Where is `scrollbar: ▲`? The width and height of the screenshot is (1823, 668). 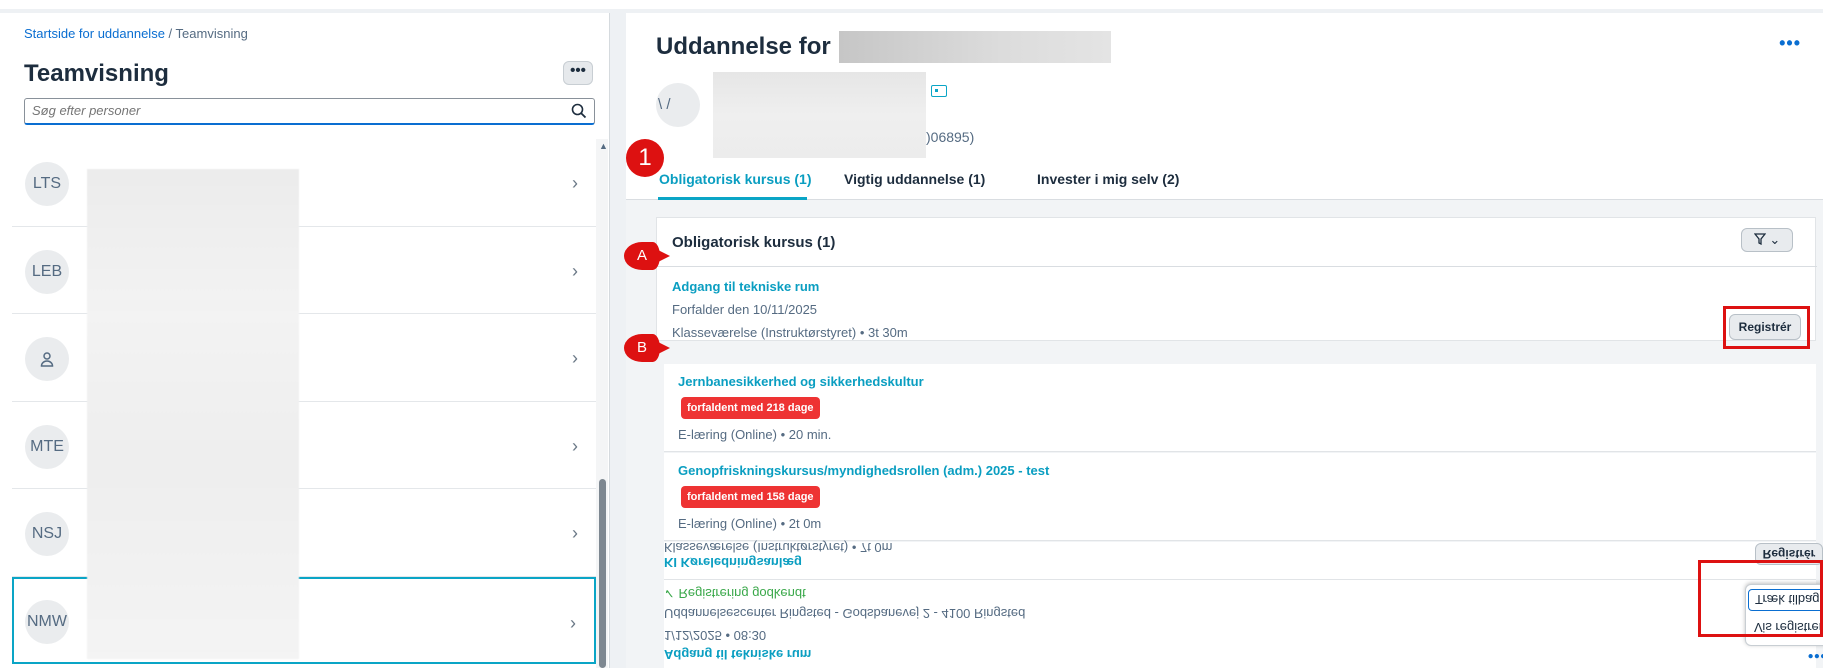 scrollbar: ▲ is located at coordinates (602, 403).